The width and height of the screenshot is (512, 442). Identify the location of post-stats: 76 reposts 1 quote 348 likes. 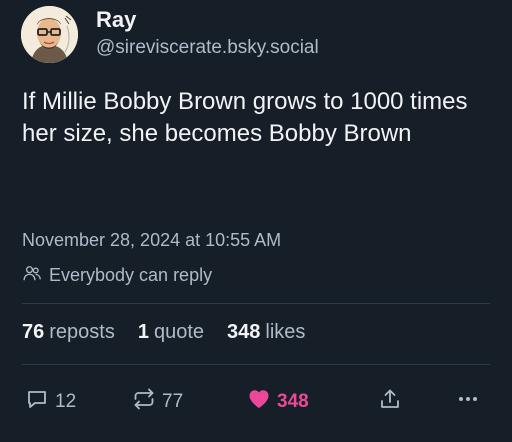
(175, 332).